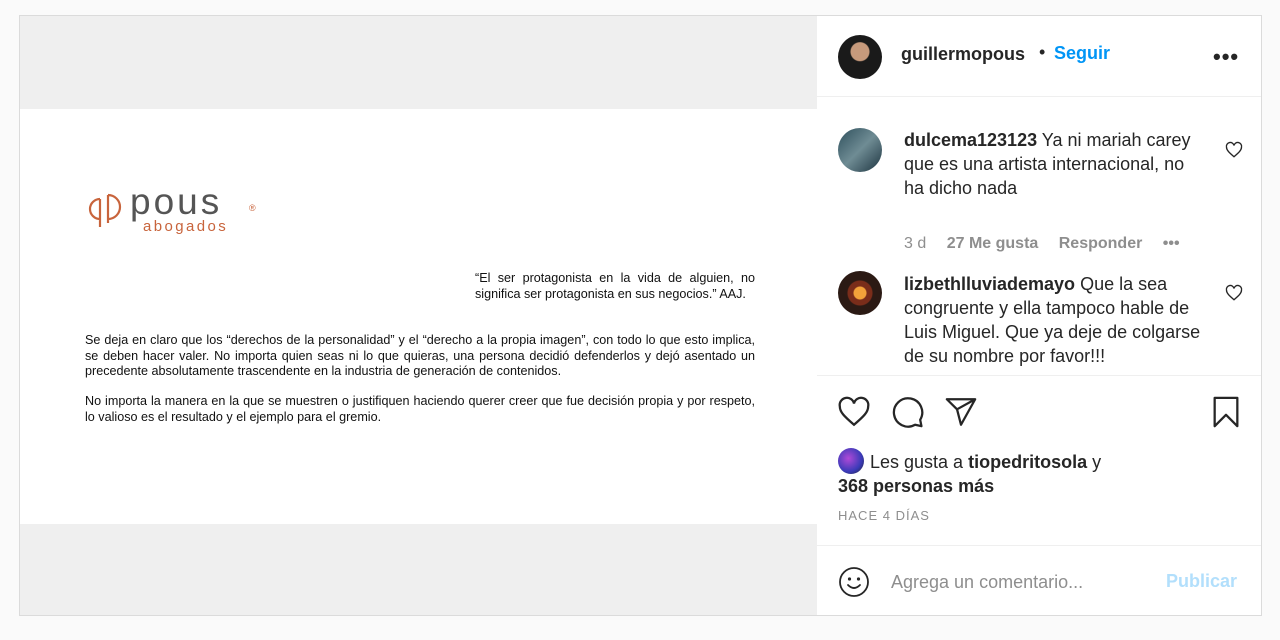 This screenshot has height=640, width=1280. I want to click on comment-bubble-icon, so click(908, 412).